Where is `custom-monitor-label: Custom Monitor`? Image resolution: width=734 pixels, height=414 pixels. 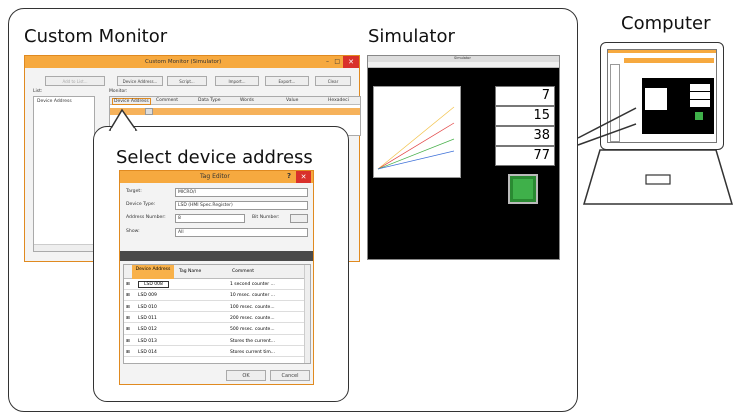
custom-monitor-label: Custom Monitor is located at coordinates (96, 36).